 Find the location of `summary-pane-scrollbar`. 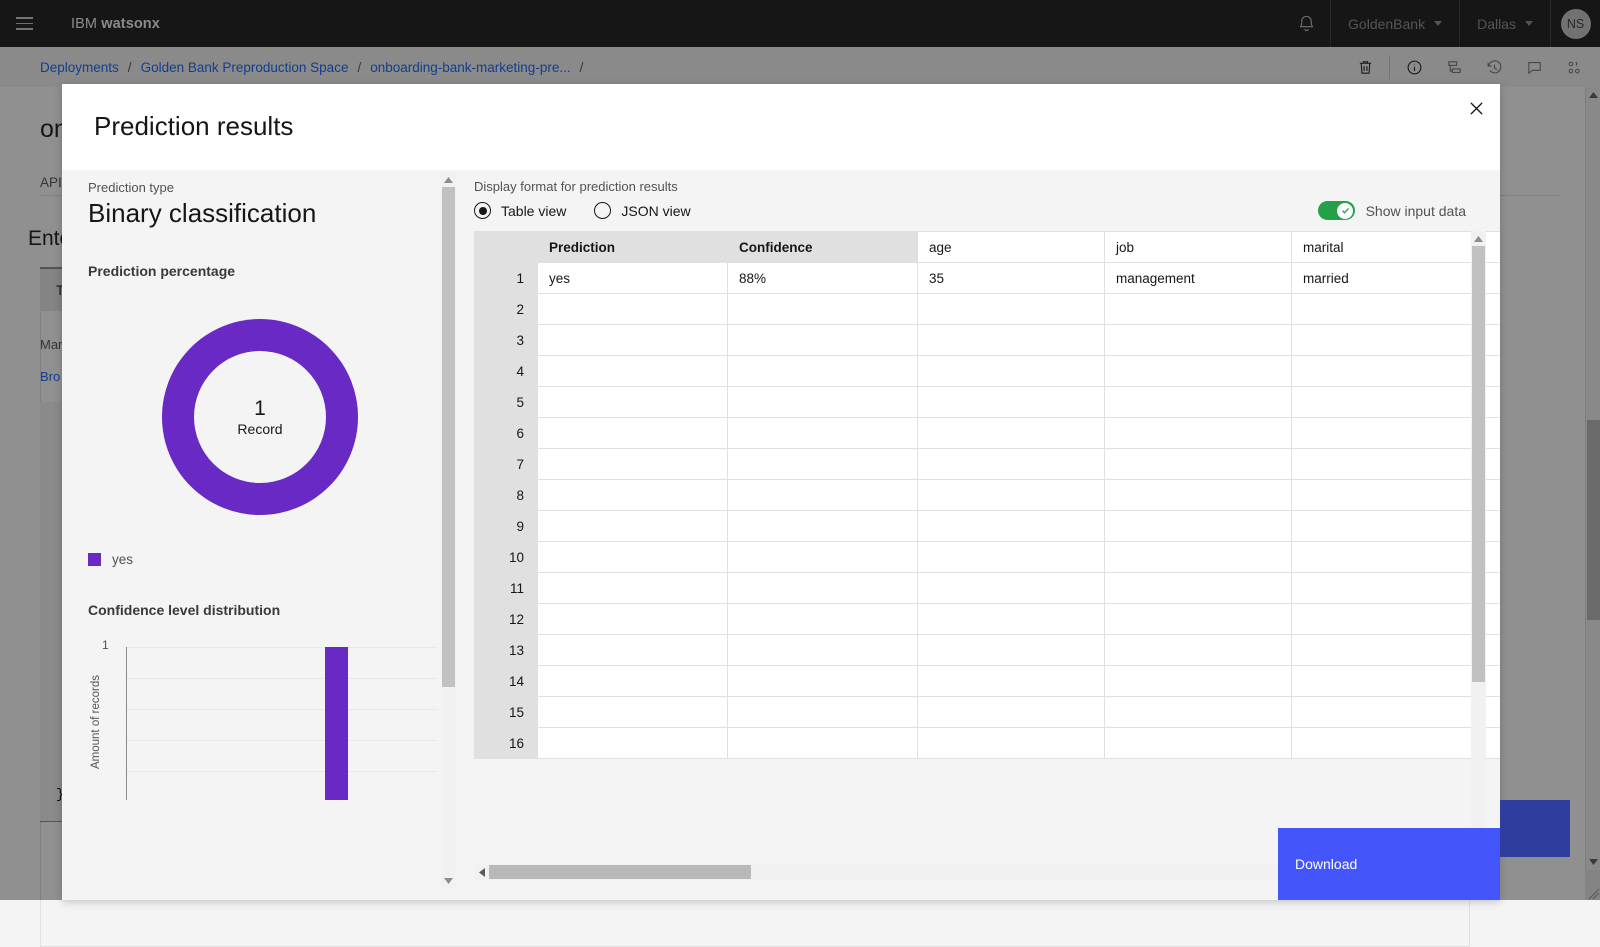

summary-pane-scrollbar is located at coordinates (448, 530).